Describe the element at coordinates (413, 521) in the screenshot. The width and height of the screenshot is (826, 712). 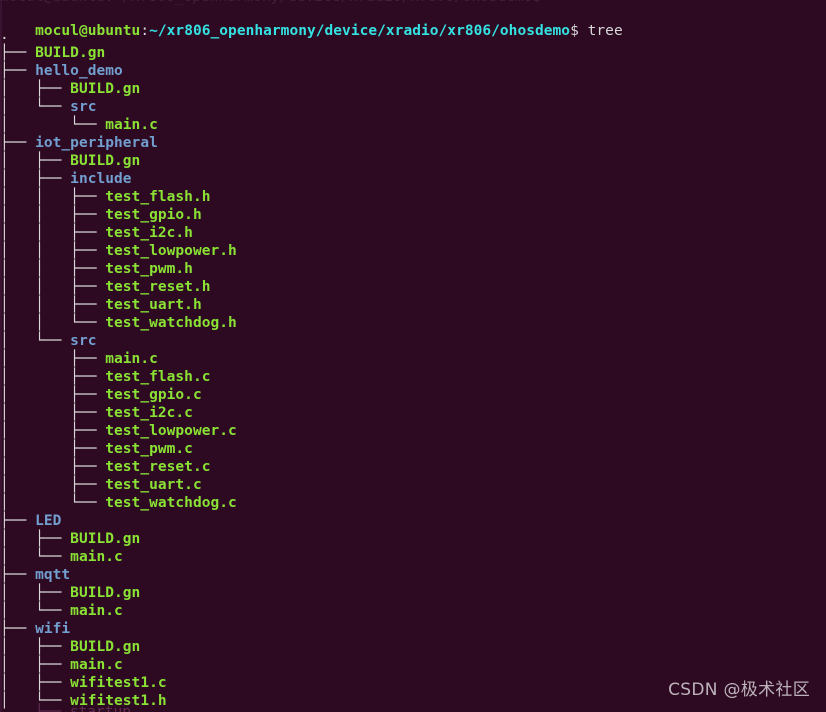
I see `tree-row: ├── LED` at that location.